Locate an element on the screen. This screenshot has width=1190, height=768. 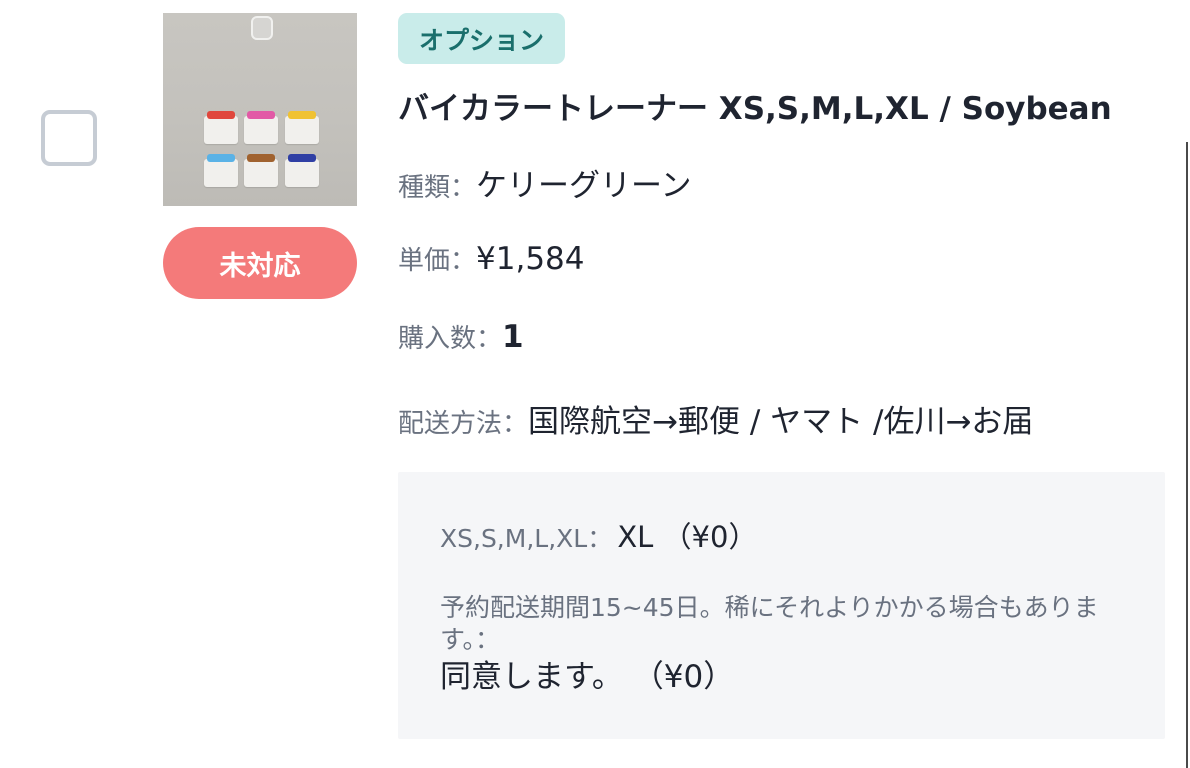
option-delivery-value: 同意します。 （¥0） is located at coordinates (587, 677).